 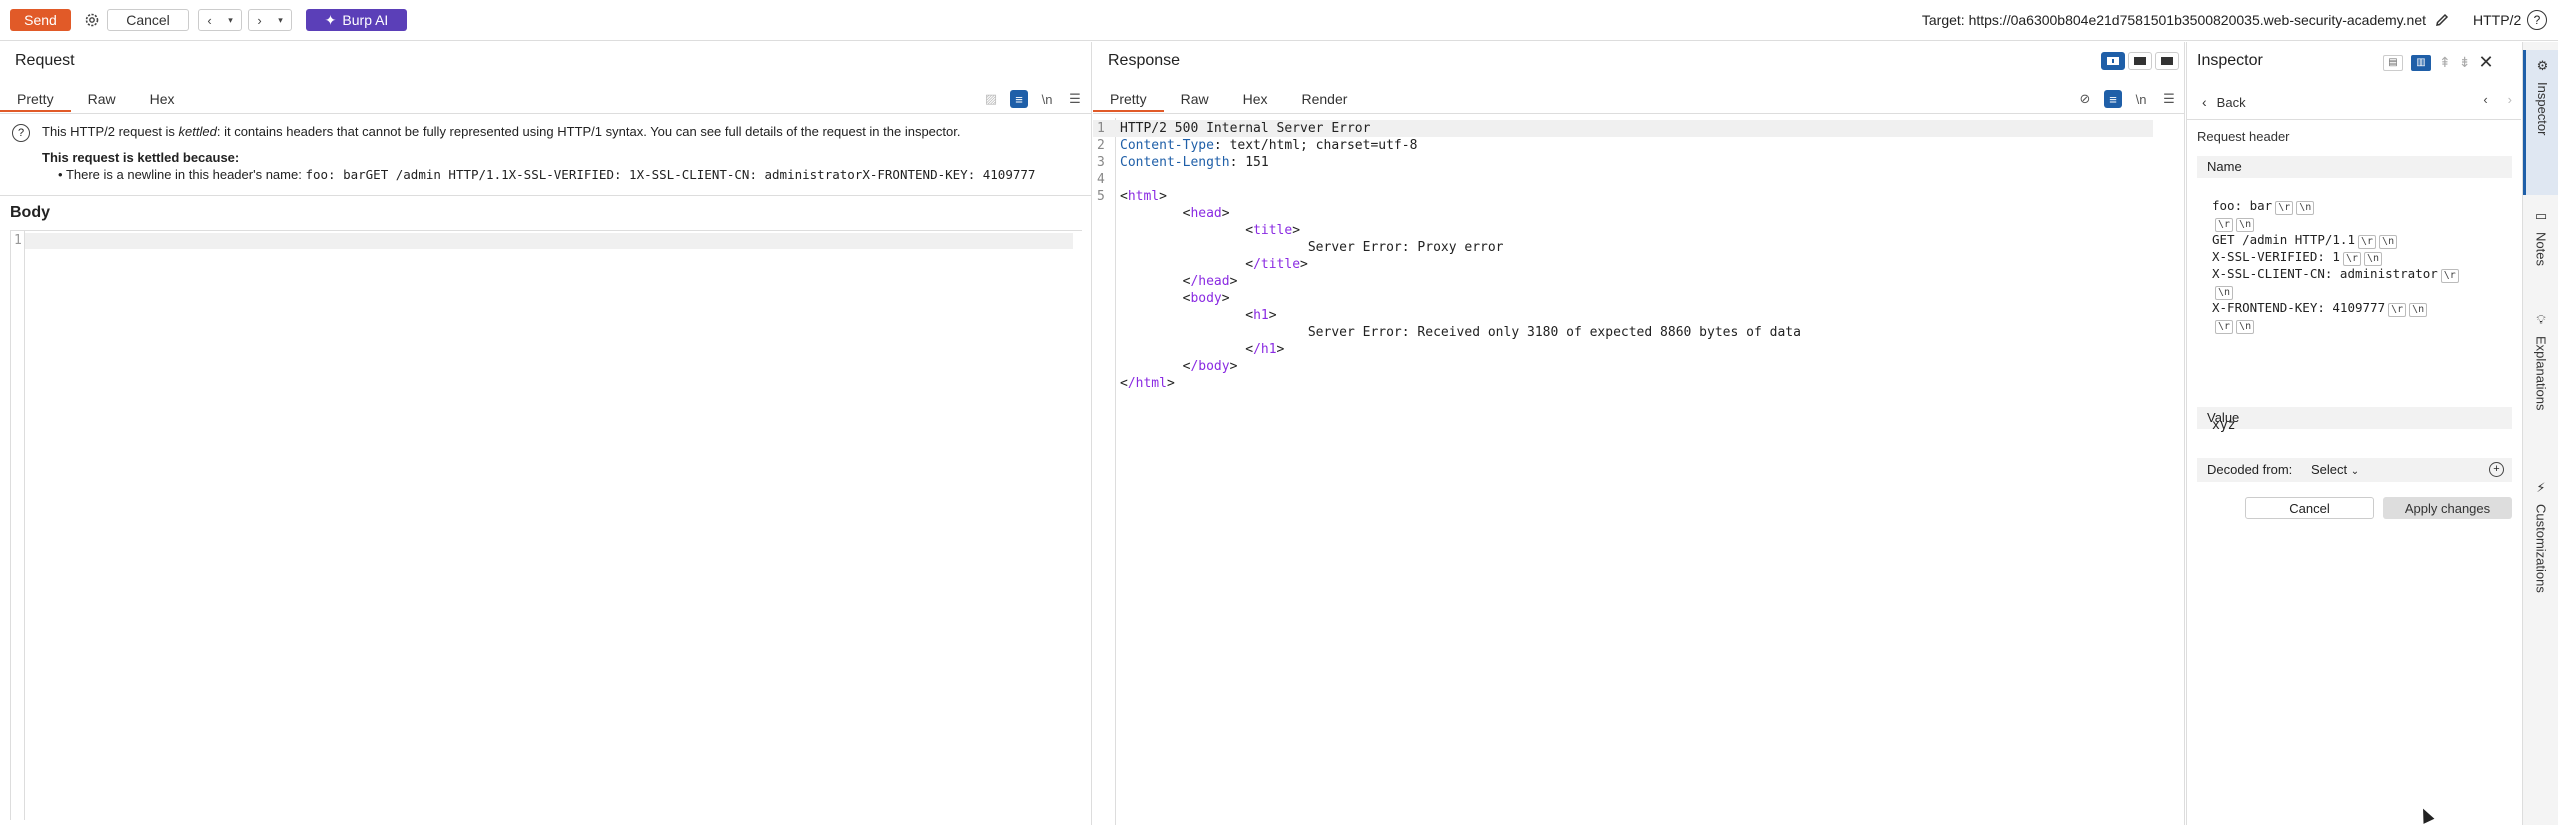 I want to click on back-arrow-icon: ‹, so click(x=2204, y=102).